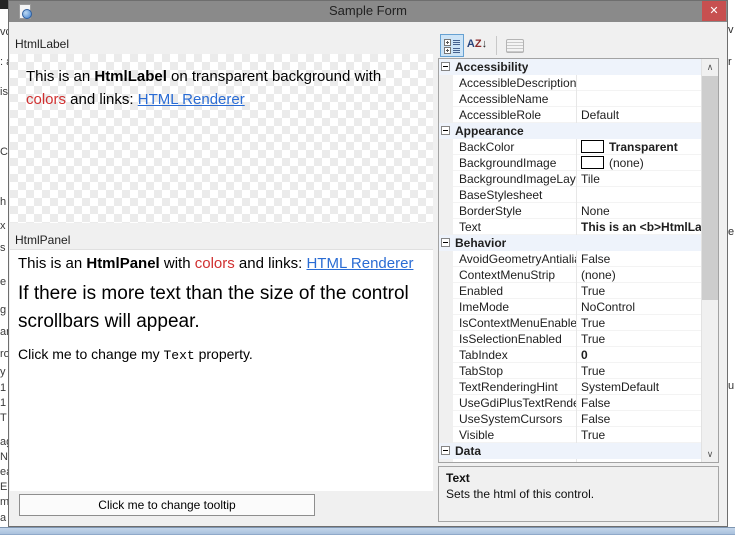 The image size is (735, 535). Describe the element at coordinates (3, 403) in the screenshot. I see `background-text-fragment: 1` at that location.